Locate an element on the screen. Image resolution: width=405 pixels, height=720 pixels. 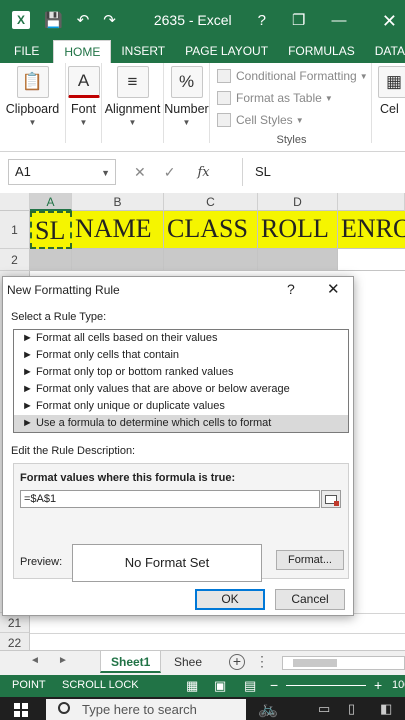
rule-type-label: Format only unique or duplicate values is located at coordinates (130, 406).